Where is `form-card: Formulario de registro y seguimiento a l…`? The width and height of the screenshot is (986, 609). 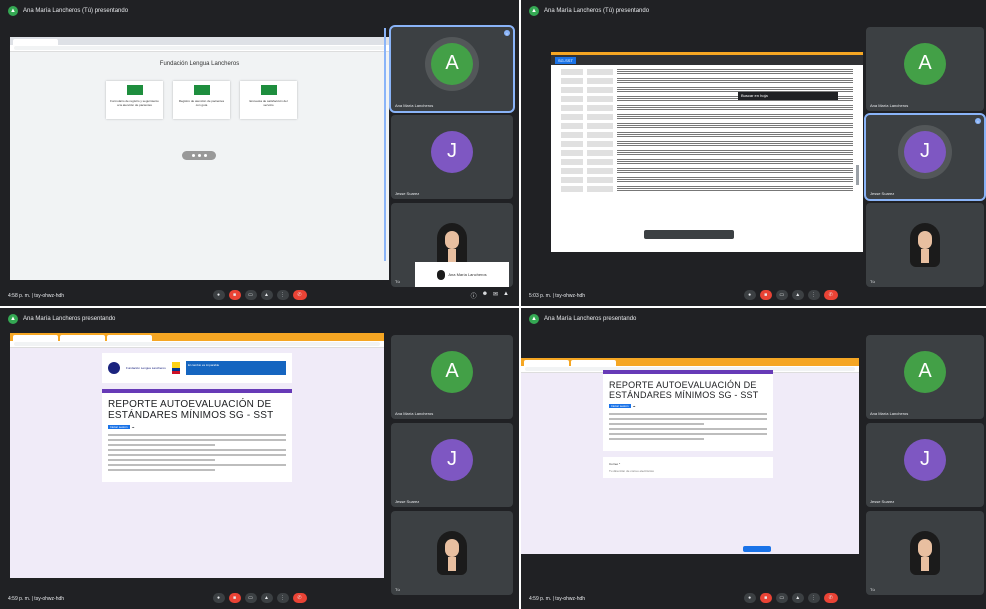 form-card: Formulario de registro y seguimiento a l… is located at coordinates (134, 100).